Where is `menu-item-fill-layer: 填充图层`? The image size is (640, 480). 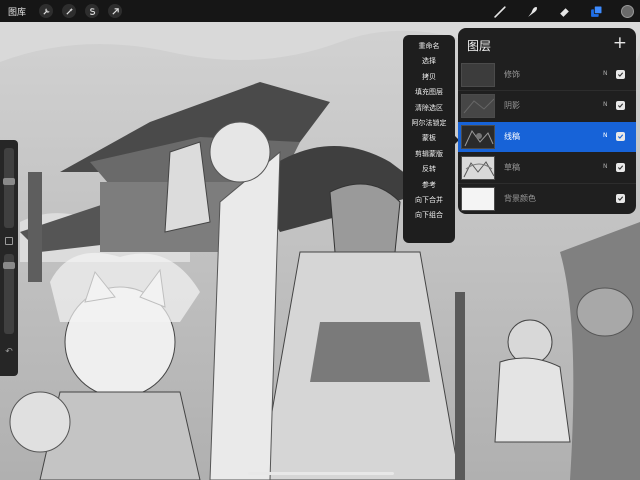
menu-item-fill-layer: 填充图层 is located at coordinates (429, 92).